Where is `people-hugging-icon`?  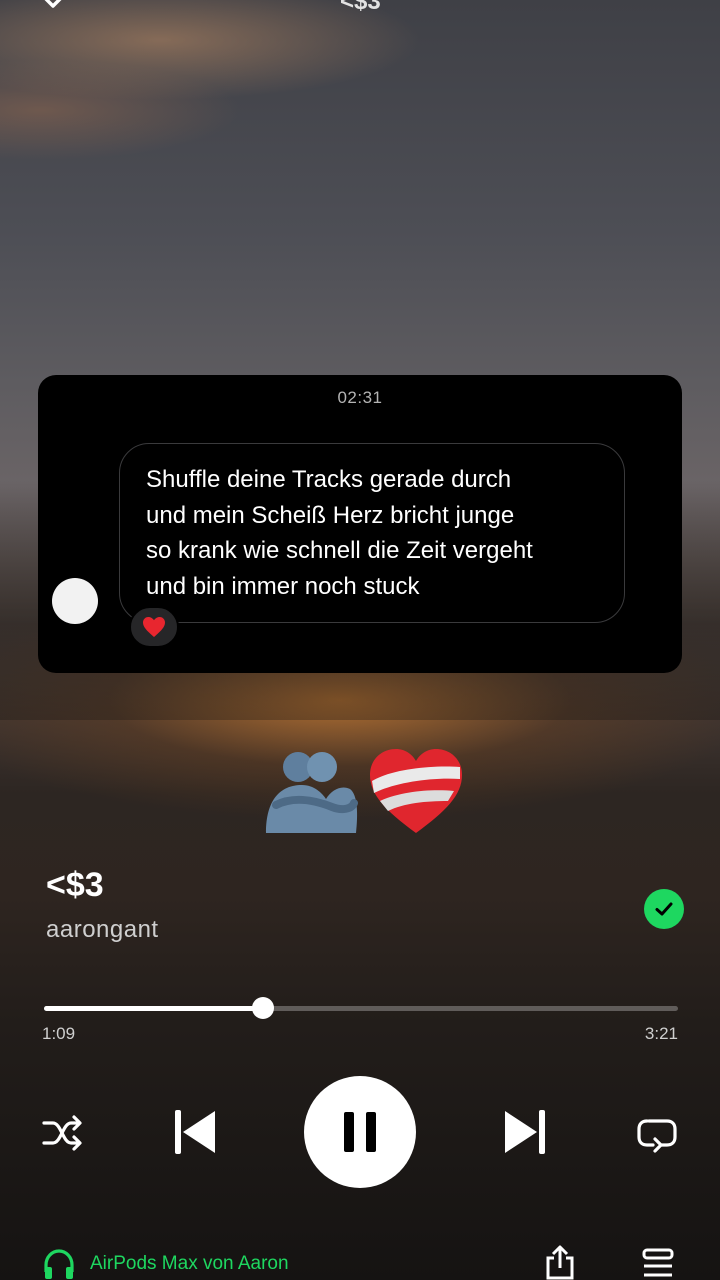
people-hugging-icon is located at coordinates (312, 792).